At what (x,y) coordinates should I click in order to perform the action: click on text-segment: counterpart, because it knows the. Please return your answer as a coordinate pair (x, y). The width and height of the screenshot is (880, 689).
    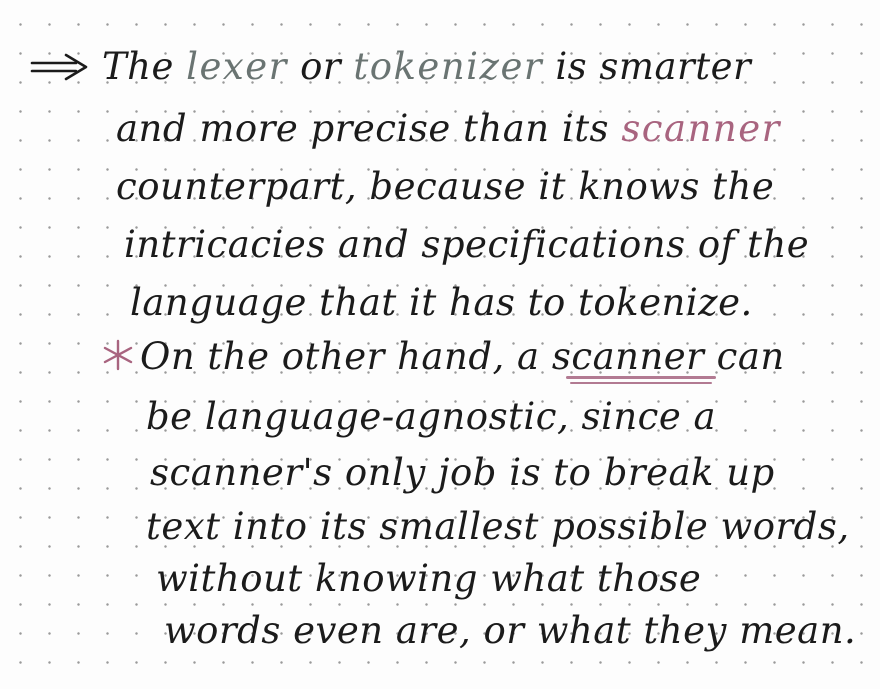
    Looking at the image, I should click on (445, 186).